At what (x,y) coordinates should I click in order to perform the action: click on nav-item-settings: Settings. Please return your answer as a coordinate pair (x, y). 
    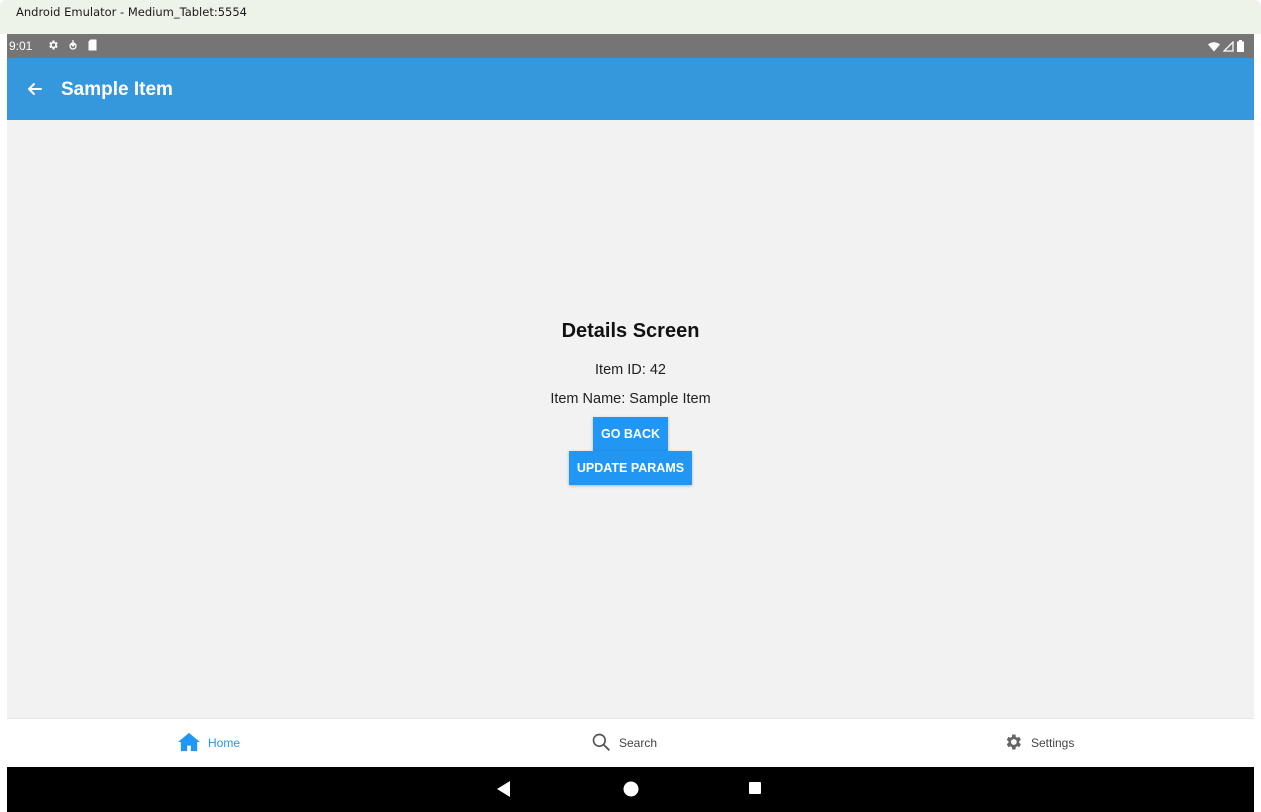
    Looking at the image, I should click on (1038, 743).